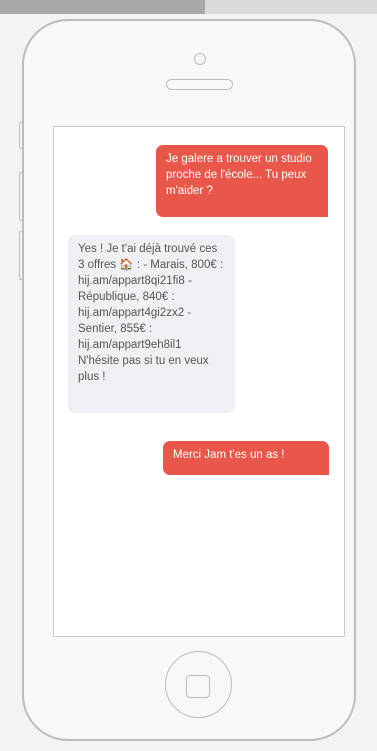 Image resolution: width=377 pixels, height=751 pixels. Describe the element at coordinates (246, 458) in the screenshot. I see `message-bubble-outgoing: Merci Jam t'es un as !` at that location.